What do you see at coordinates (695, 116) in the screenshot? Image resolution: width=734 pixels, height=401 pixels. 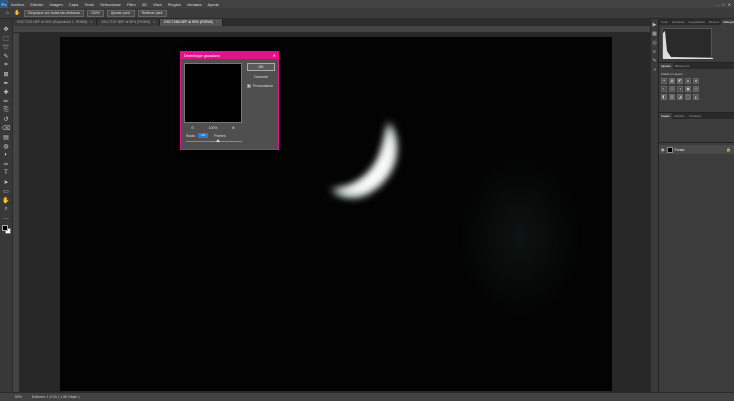 I see `panel-tab: Trazados` at bounding box center [695, 116].